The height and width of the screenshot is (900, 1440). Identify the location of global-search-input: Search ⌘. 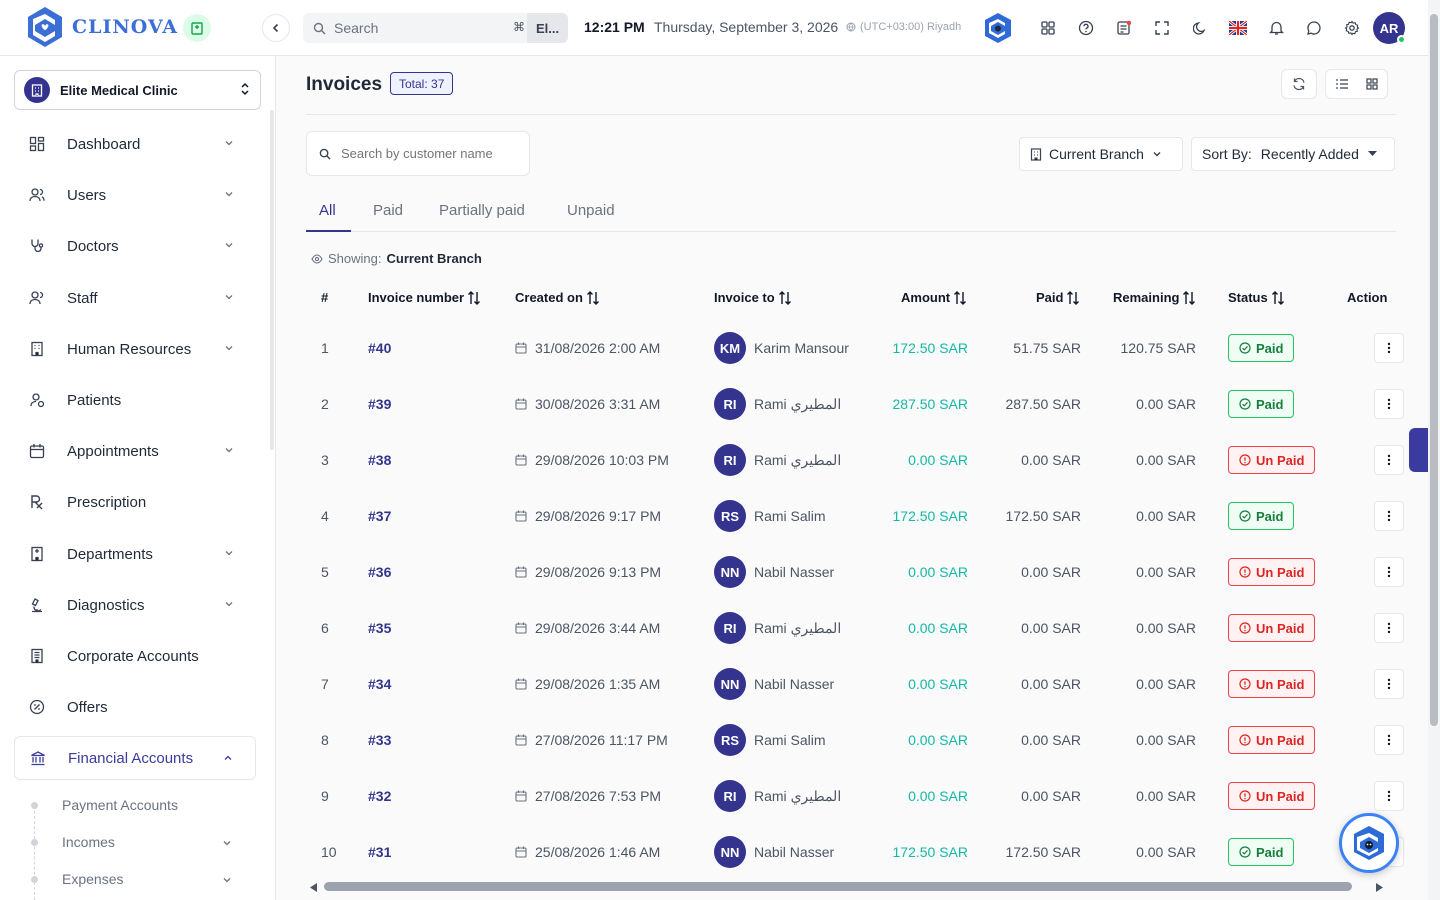
(421, 28).